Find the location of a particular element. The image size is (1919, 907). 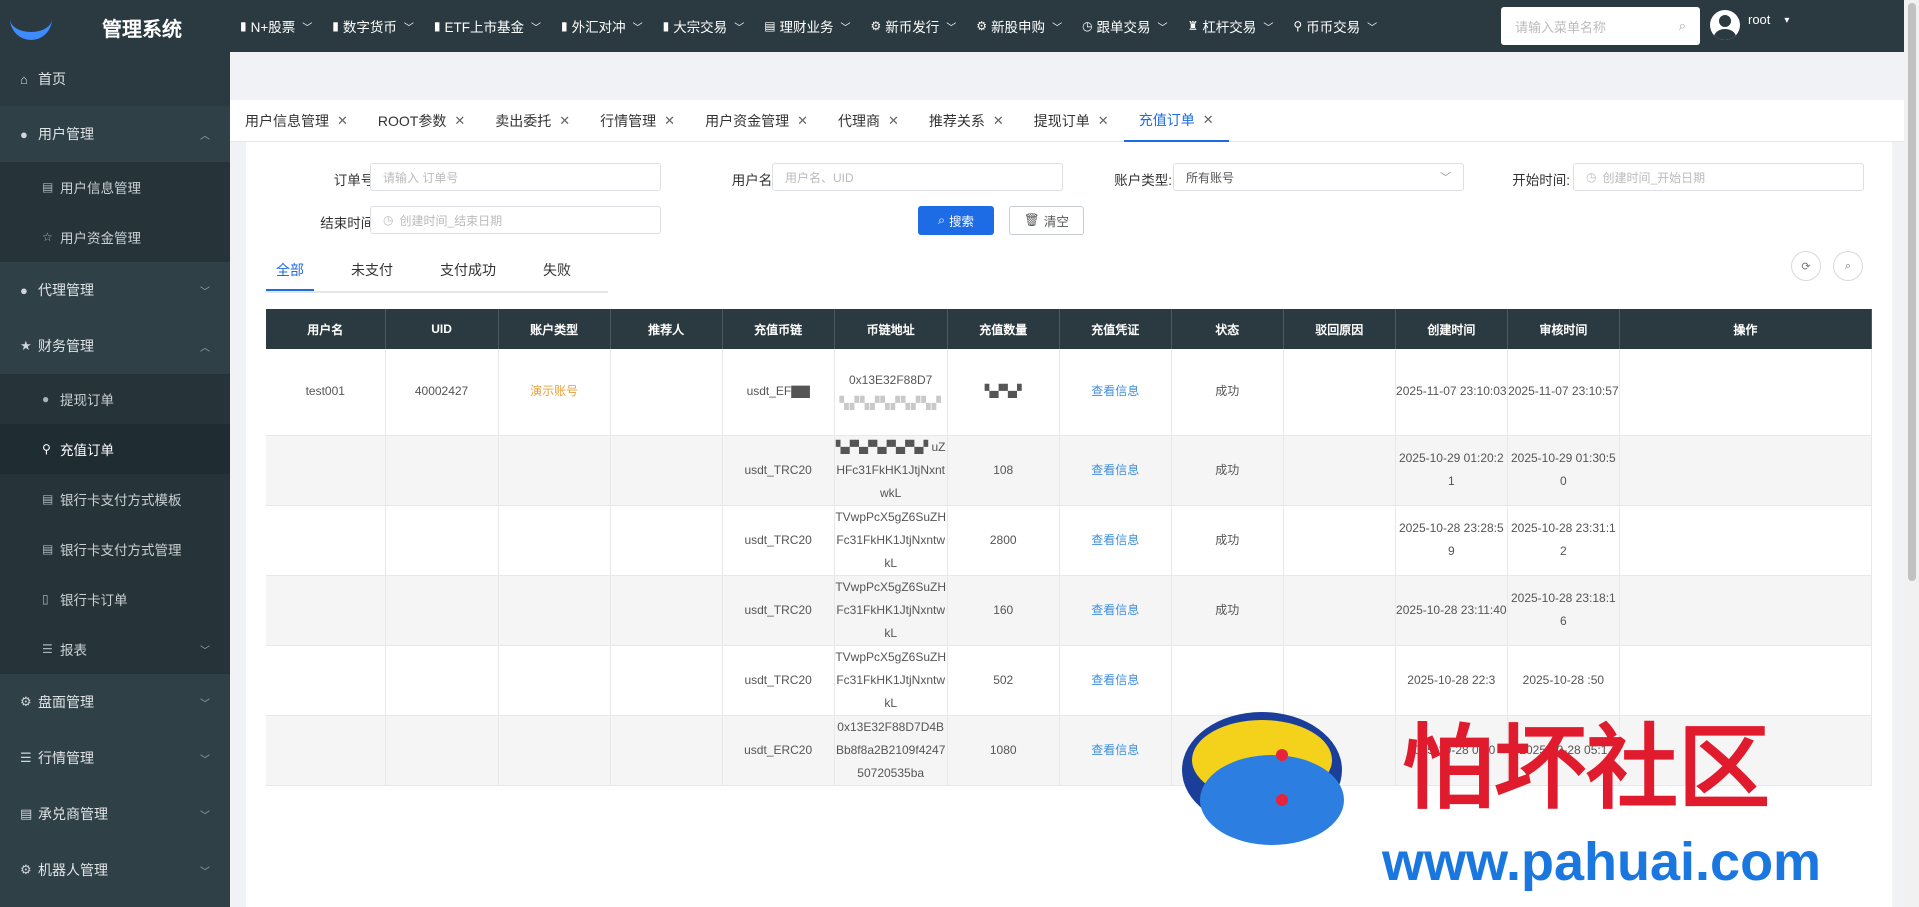

tab-label: 提现订单 is located at coordinates (1061, 120).